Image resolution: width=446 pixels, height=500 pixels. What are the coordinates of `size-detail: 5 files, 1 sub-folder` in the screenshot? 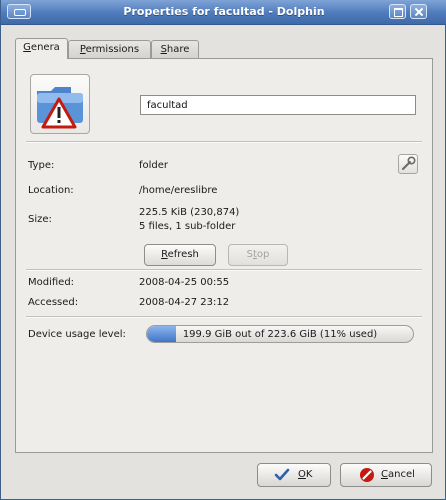 It's located at (187, 226).